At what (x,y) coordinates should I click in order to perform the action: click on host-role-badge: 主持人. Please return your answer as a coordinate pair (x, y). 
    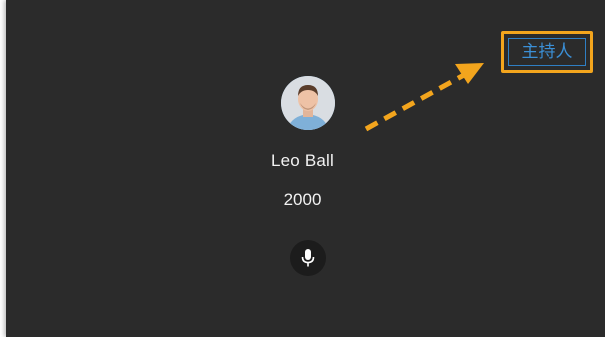
    Looking at the image, I should click on (547, 52).